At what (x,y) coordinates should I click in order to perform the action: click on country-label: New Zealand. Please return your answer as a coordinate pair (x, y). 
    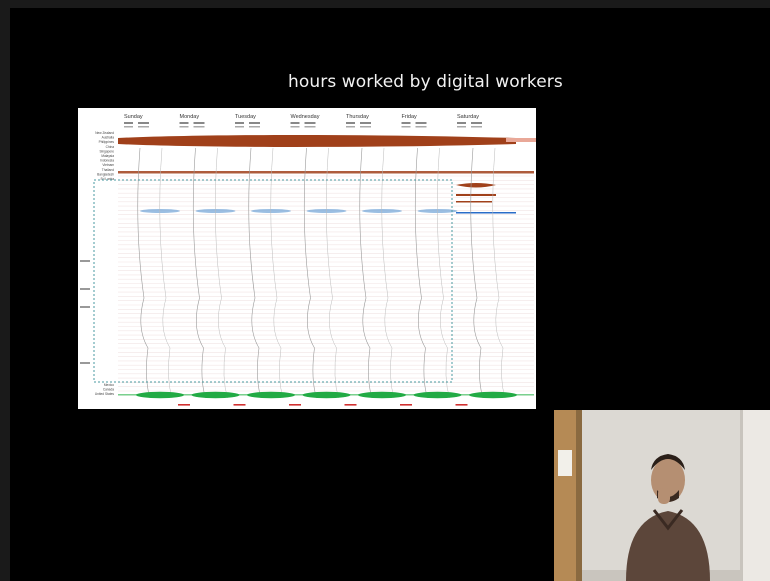
    Looking at the image, I should click on (104, 133).